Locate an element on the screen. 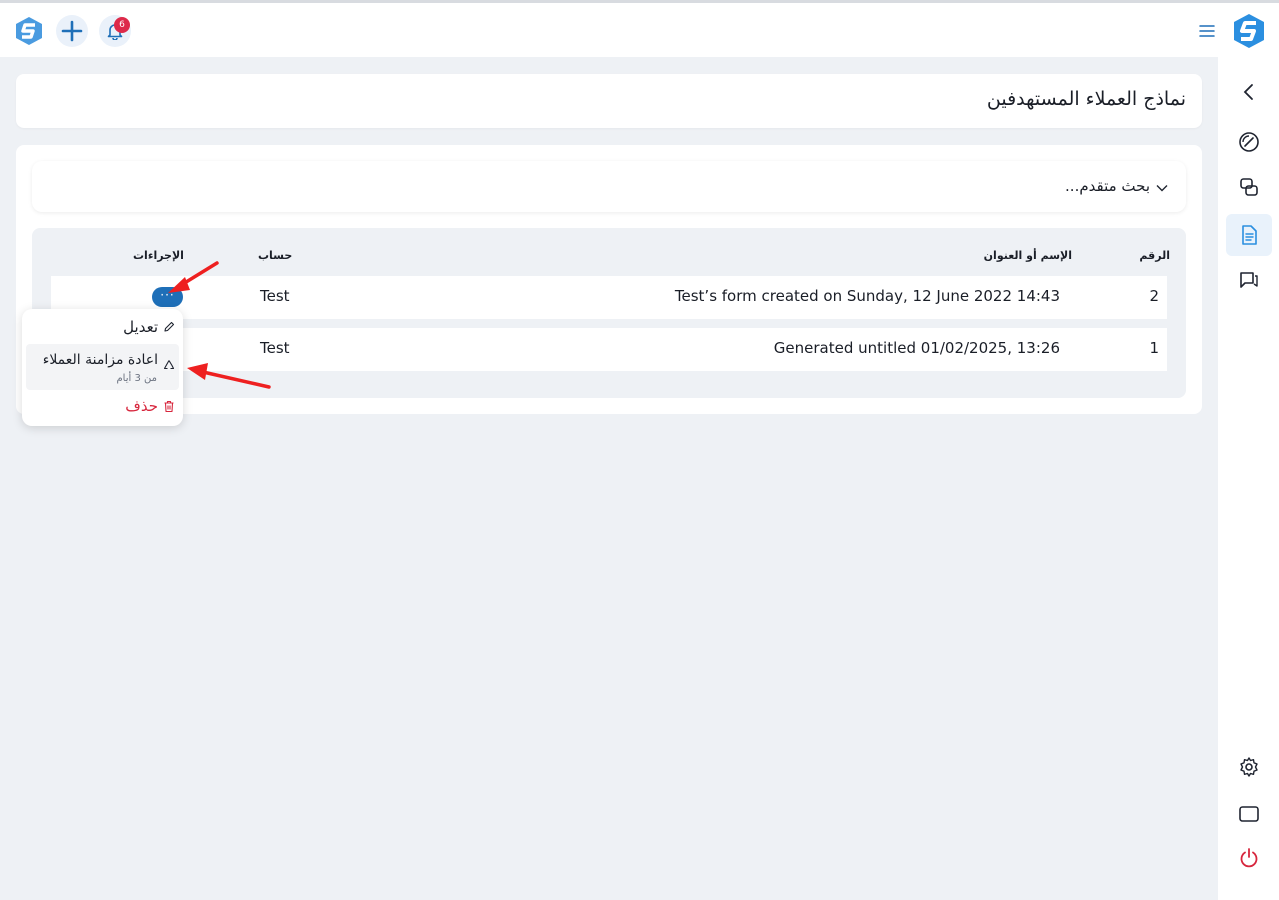 This screenshot has width=1279, height=900. brand-logo-icon is located at coordinates (1249, 31).